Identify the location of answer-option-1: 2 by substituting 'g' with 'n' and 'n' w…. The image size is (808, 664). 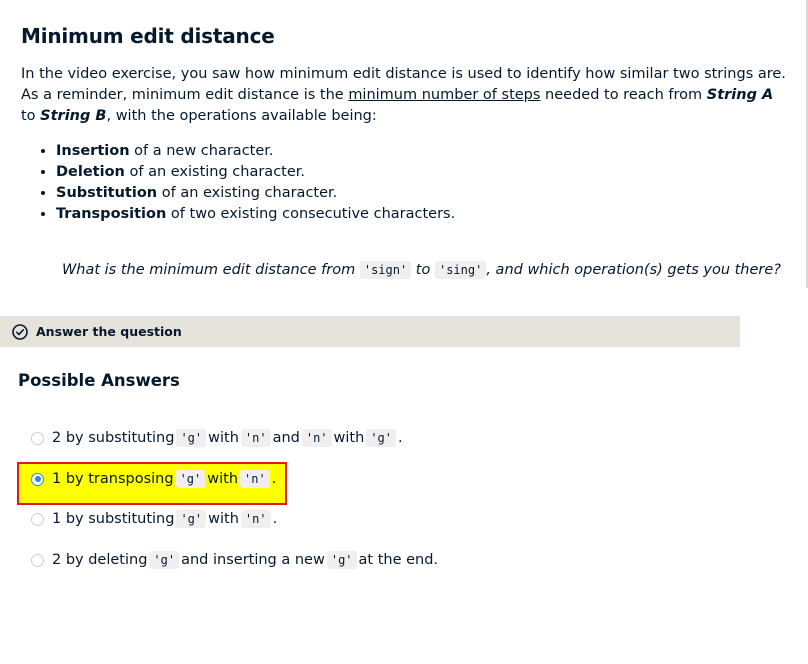
(217, 438).